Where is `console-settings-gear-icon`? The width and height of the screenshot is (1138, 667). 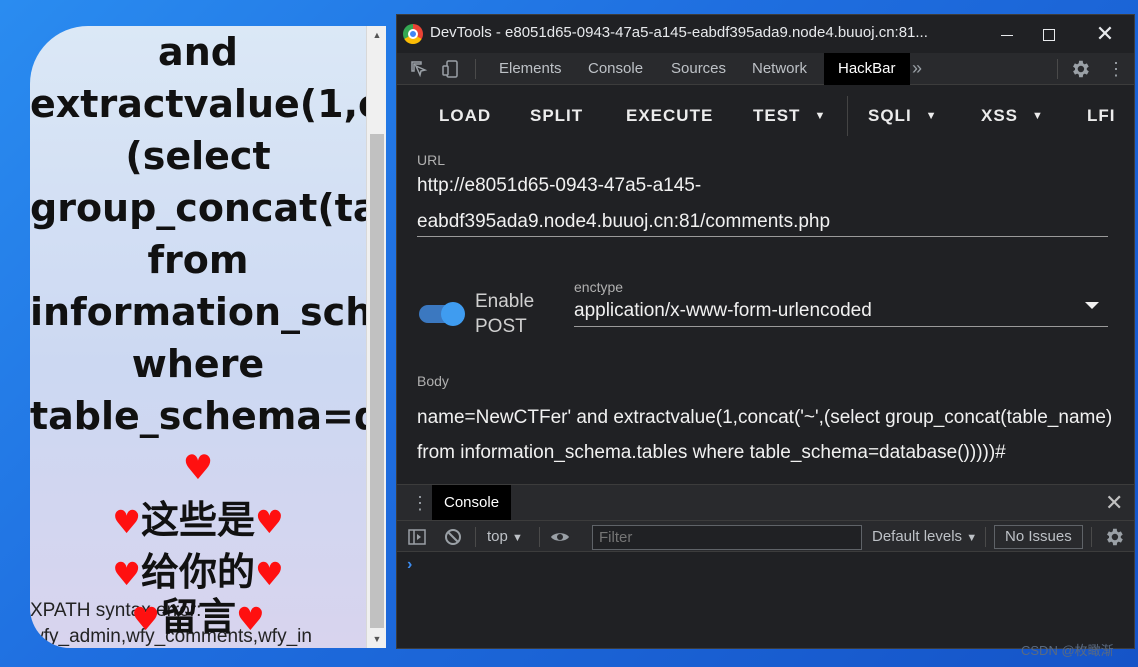 console-settings-gear-icon is located at coordinates (1114, 537).